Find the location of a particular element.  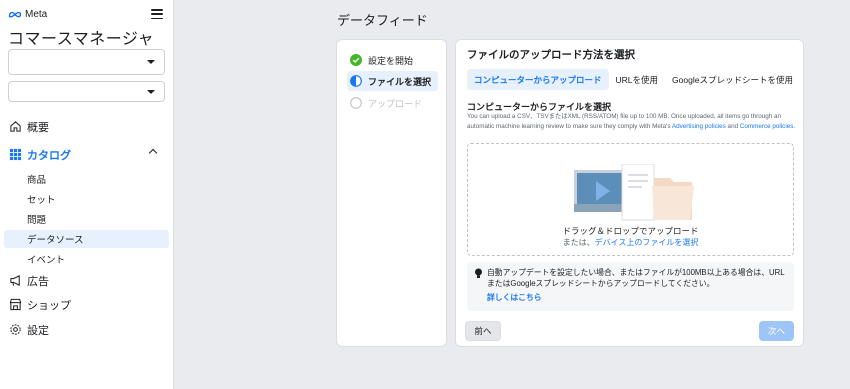

desc-text: . is located at coordinates (794, 126).